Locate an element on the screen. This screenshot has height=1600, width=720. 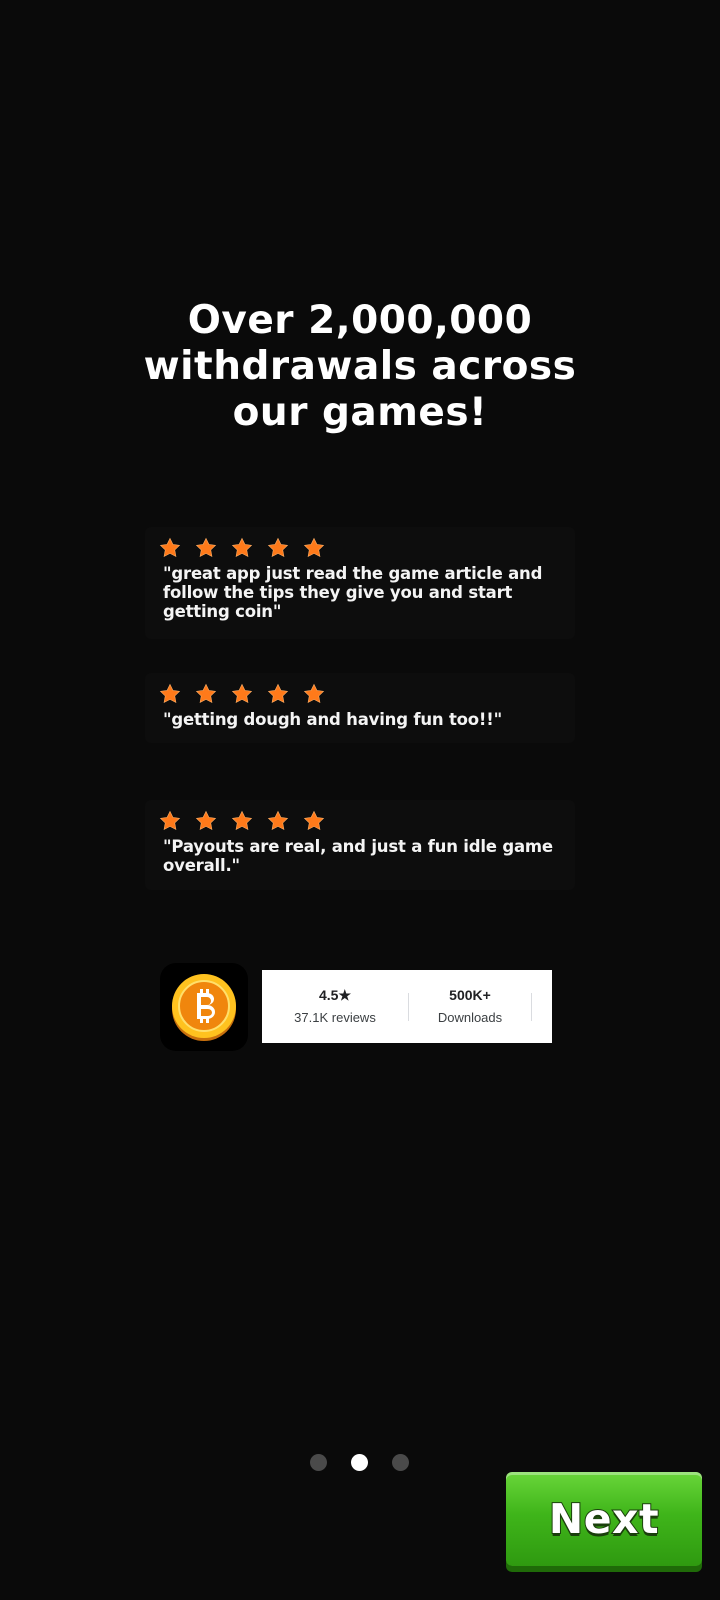
next-button-label: Next is located at coordinates (604, 1519).